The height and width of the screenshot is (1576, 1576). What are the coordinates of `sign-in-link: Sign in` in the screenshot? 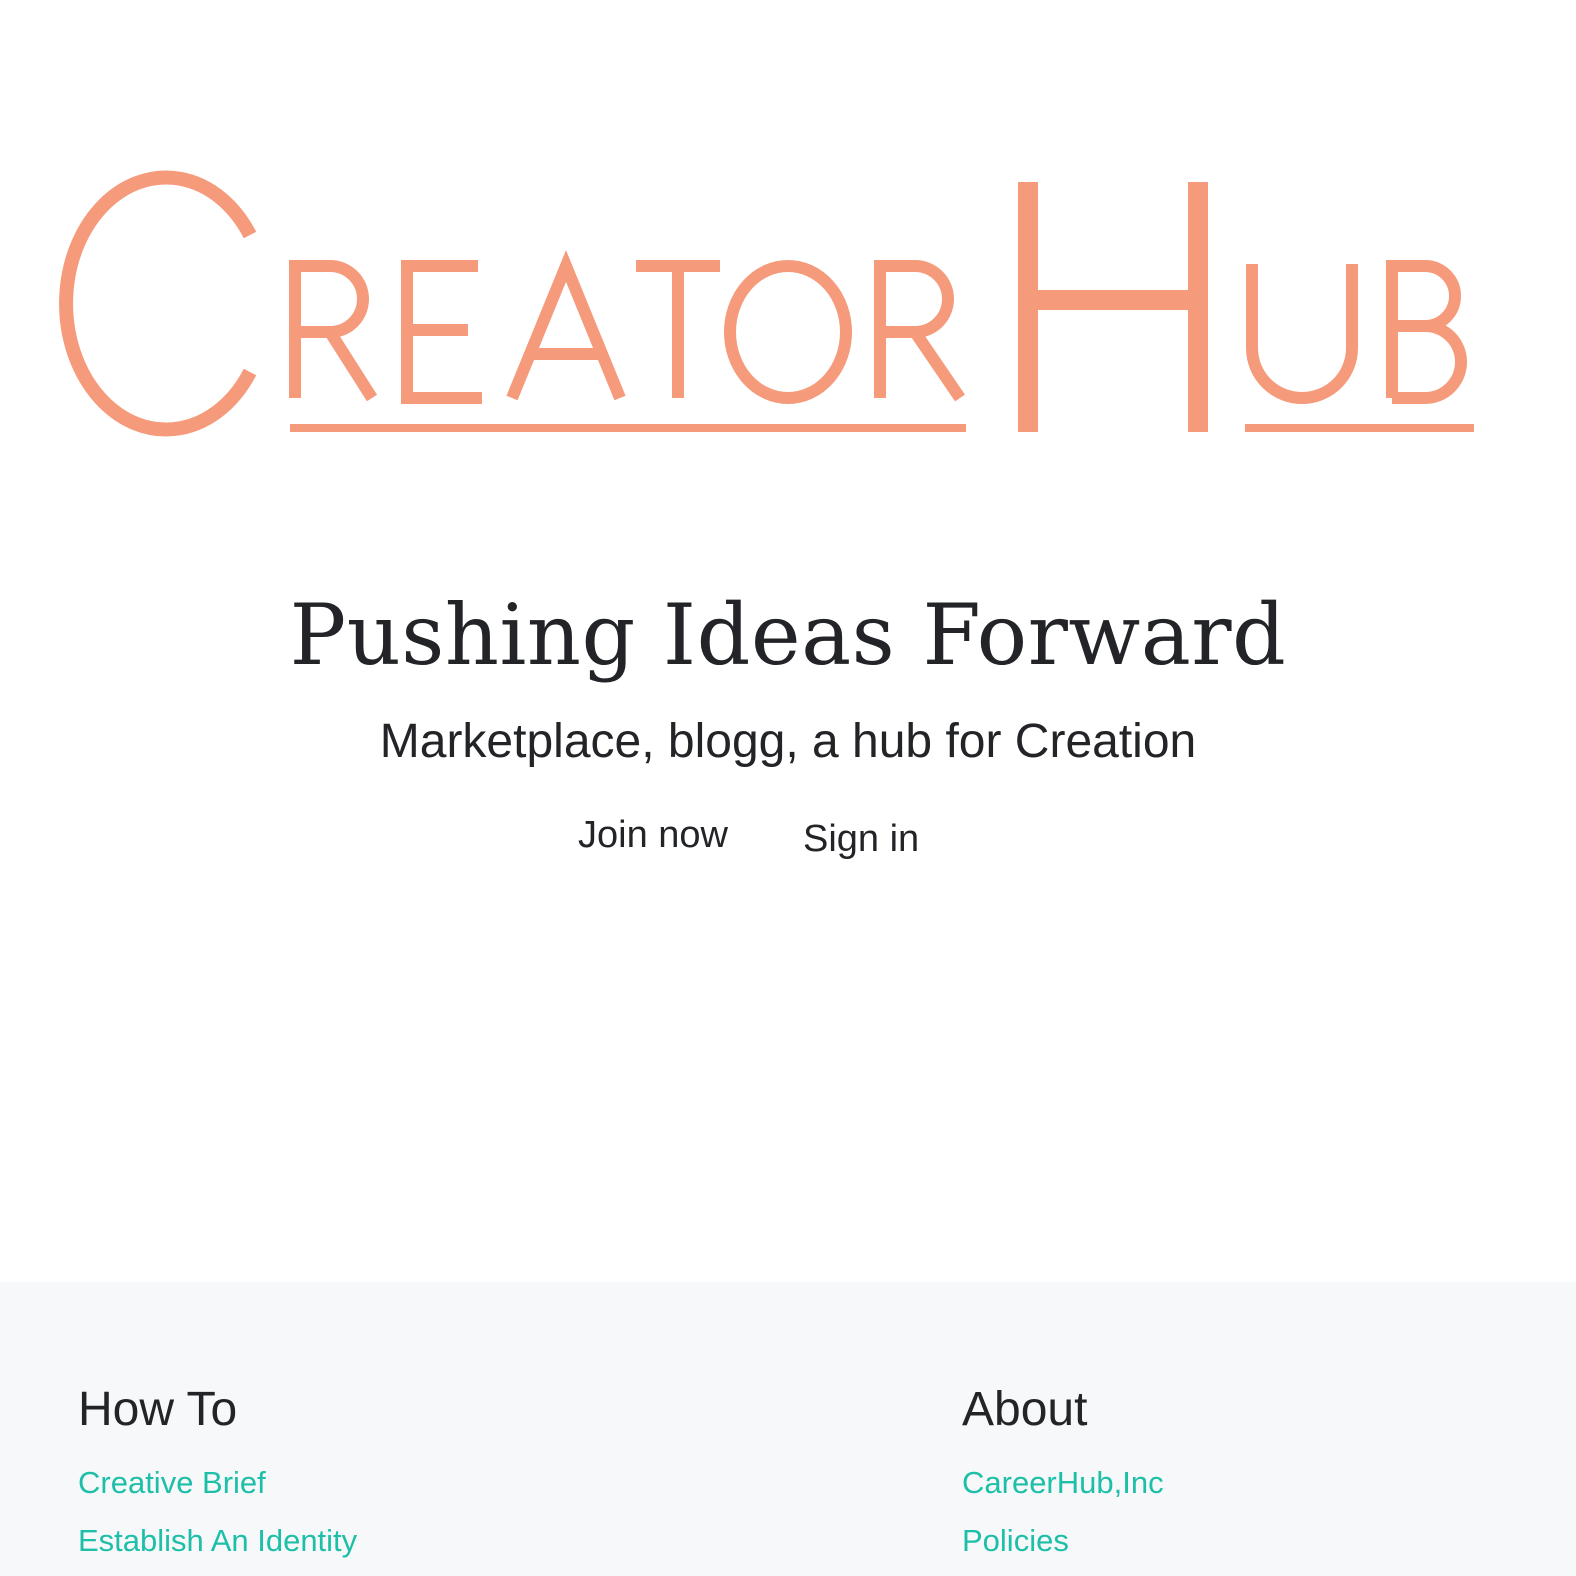 It's located at (861, 839).